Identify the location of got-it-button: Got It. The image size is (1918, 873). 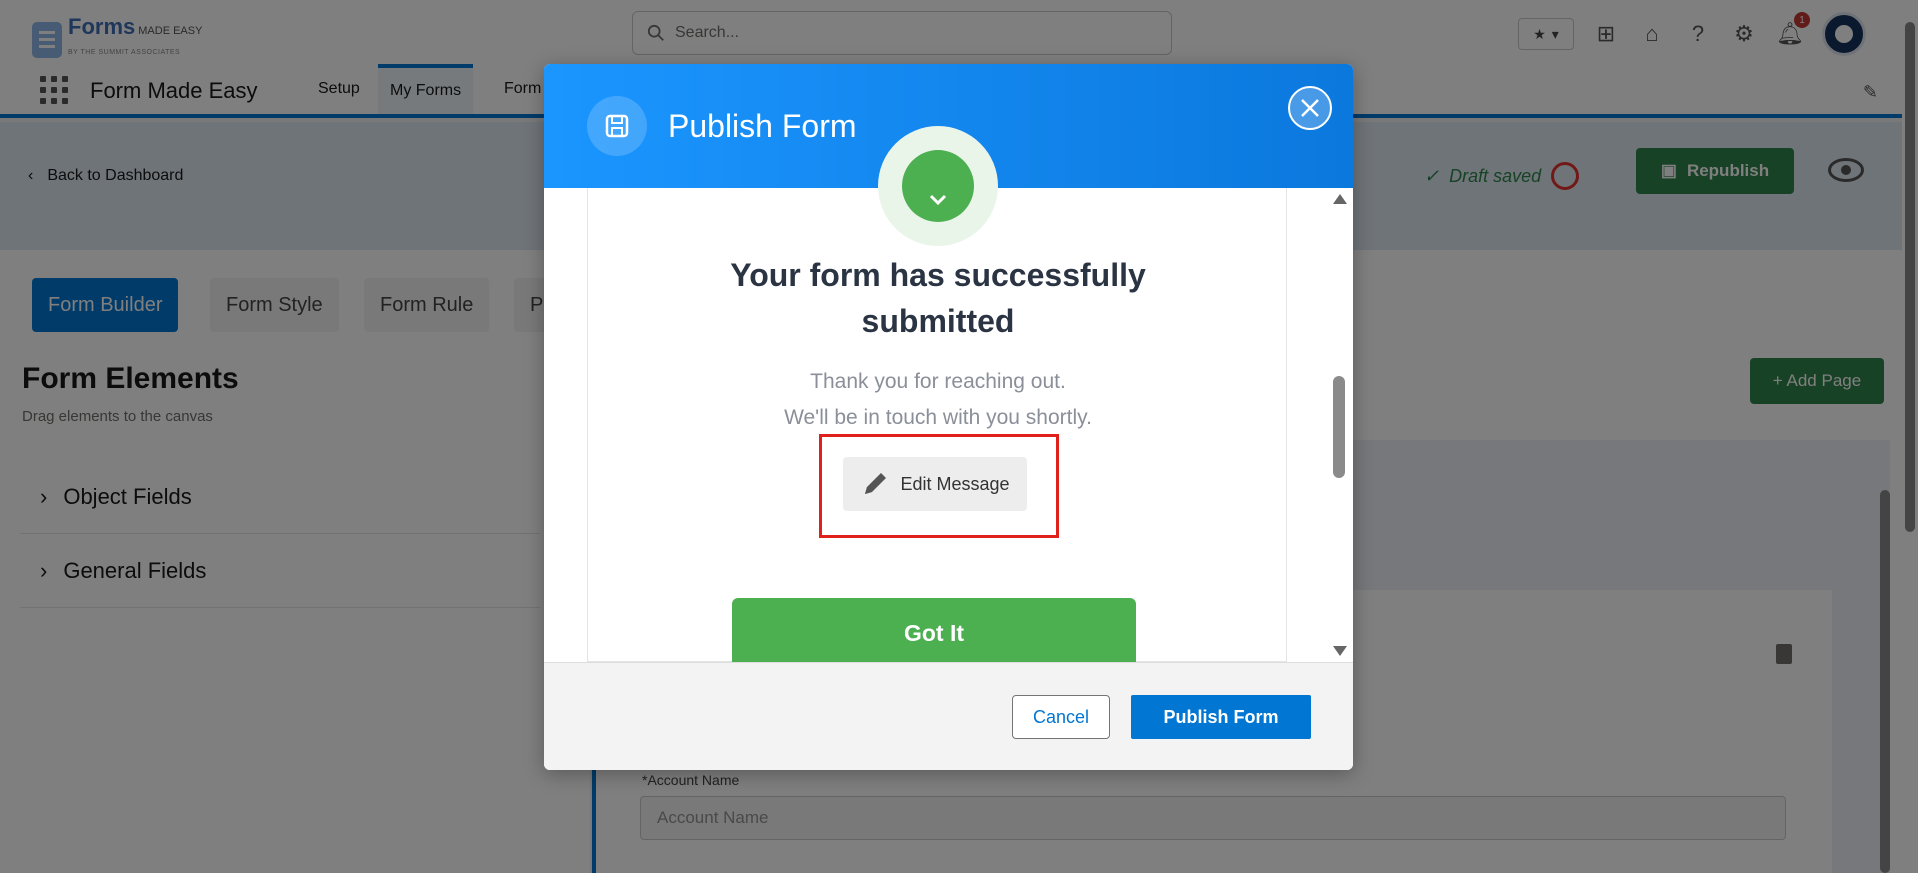
(934, 633).